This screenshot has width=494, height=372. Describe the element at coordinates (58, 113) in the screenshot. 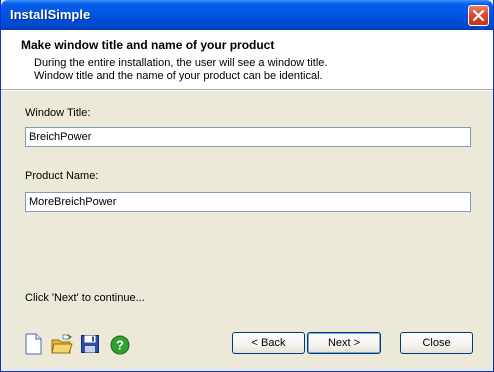

I see `window-title-label: Window Title:` at that location.